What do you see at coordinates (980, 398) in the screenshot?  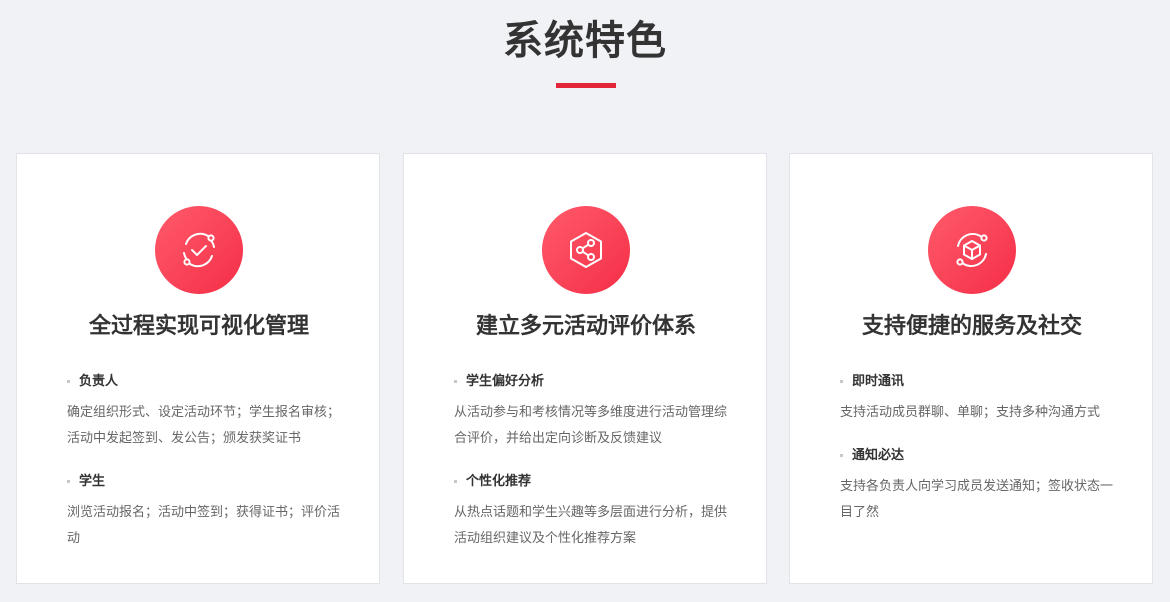 I see `feature-item: 即时通讯 支持活动成员群聊、单聊；支持多种沟通方式` at bounding box center [980, 398].